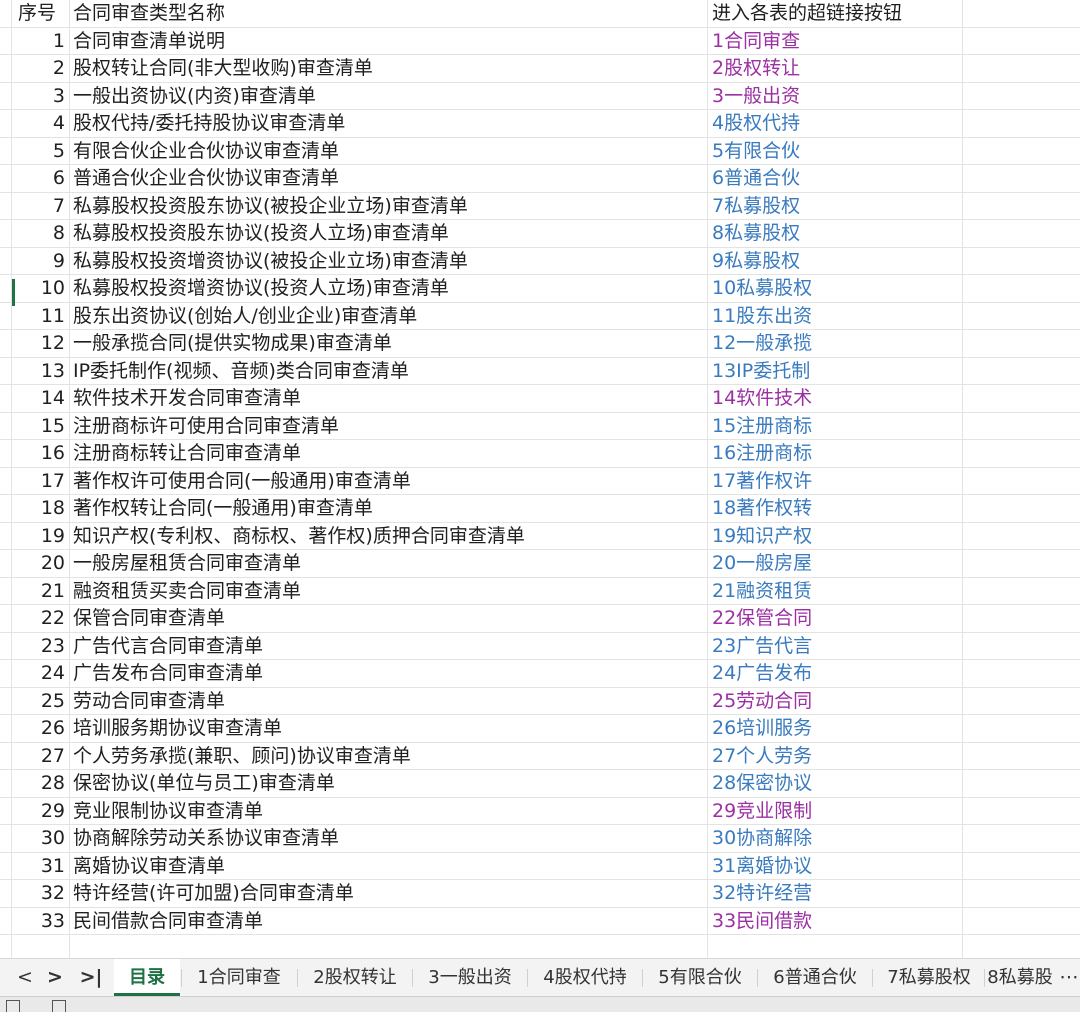 This screenshot has width=1080, height=1012. What do you see at coordinates (835, 783) in the screenshot?
I see `hyperlink-cell: 28保密协议` at bounding box center [835, 783].